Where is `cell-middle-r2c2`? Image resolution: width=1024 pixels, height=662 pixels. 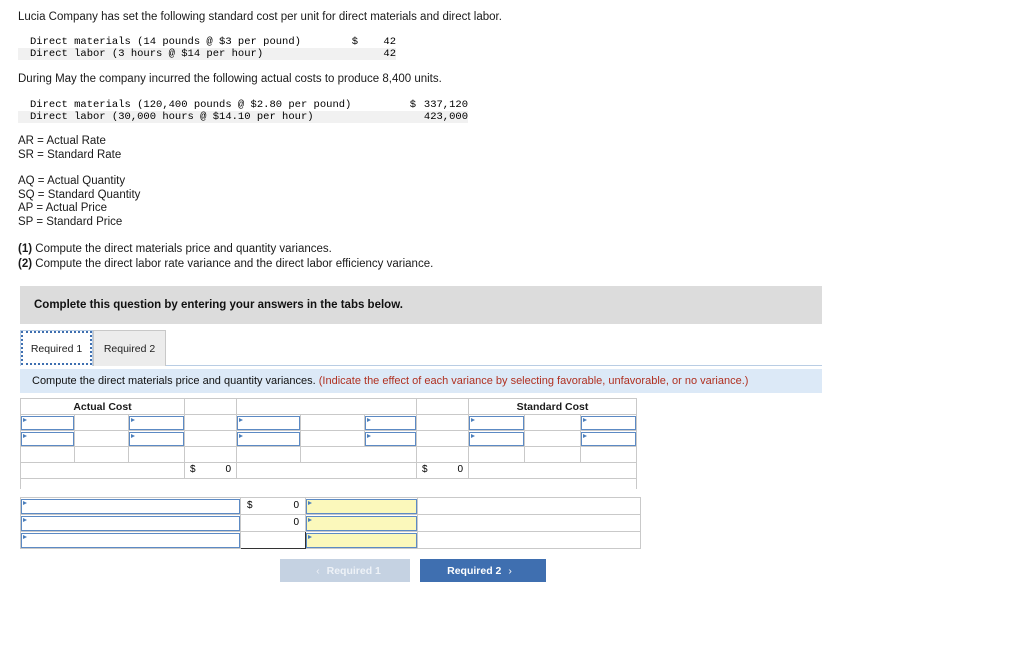 cell-middle-r2c2 is located at coordinates (332, 438).